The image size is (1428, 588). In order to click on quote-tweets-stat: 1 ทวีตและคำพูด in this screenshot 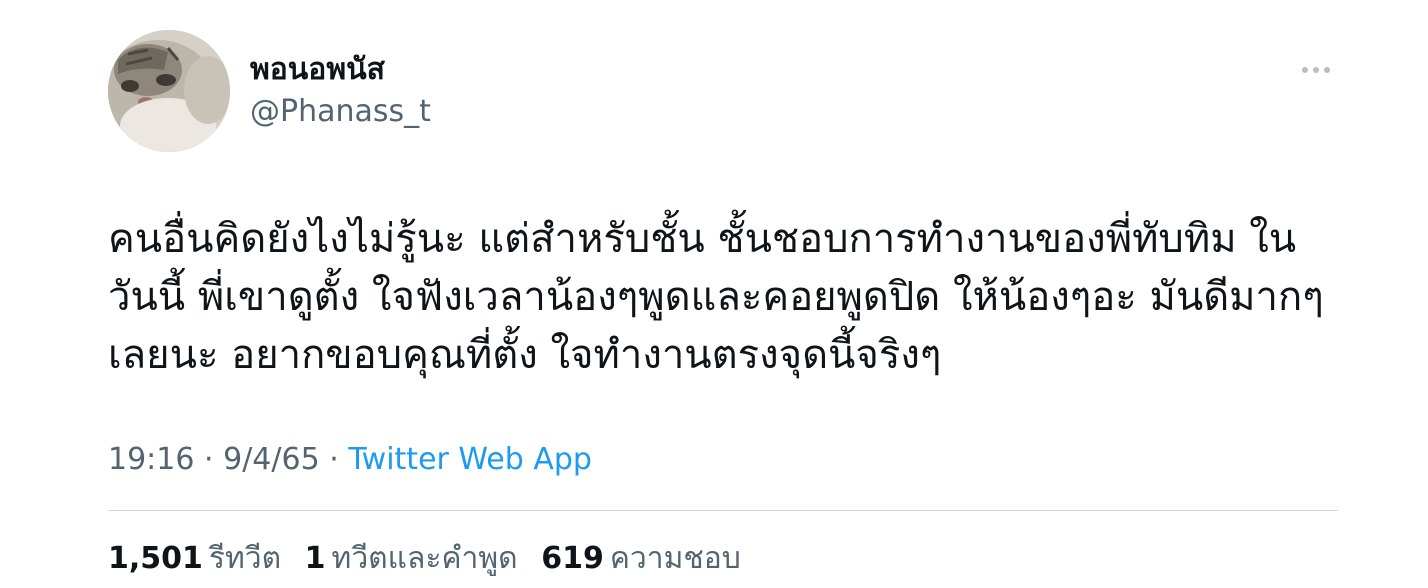, I will do `click(411, 559)`.